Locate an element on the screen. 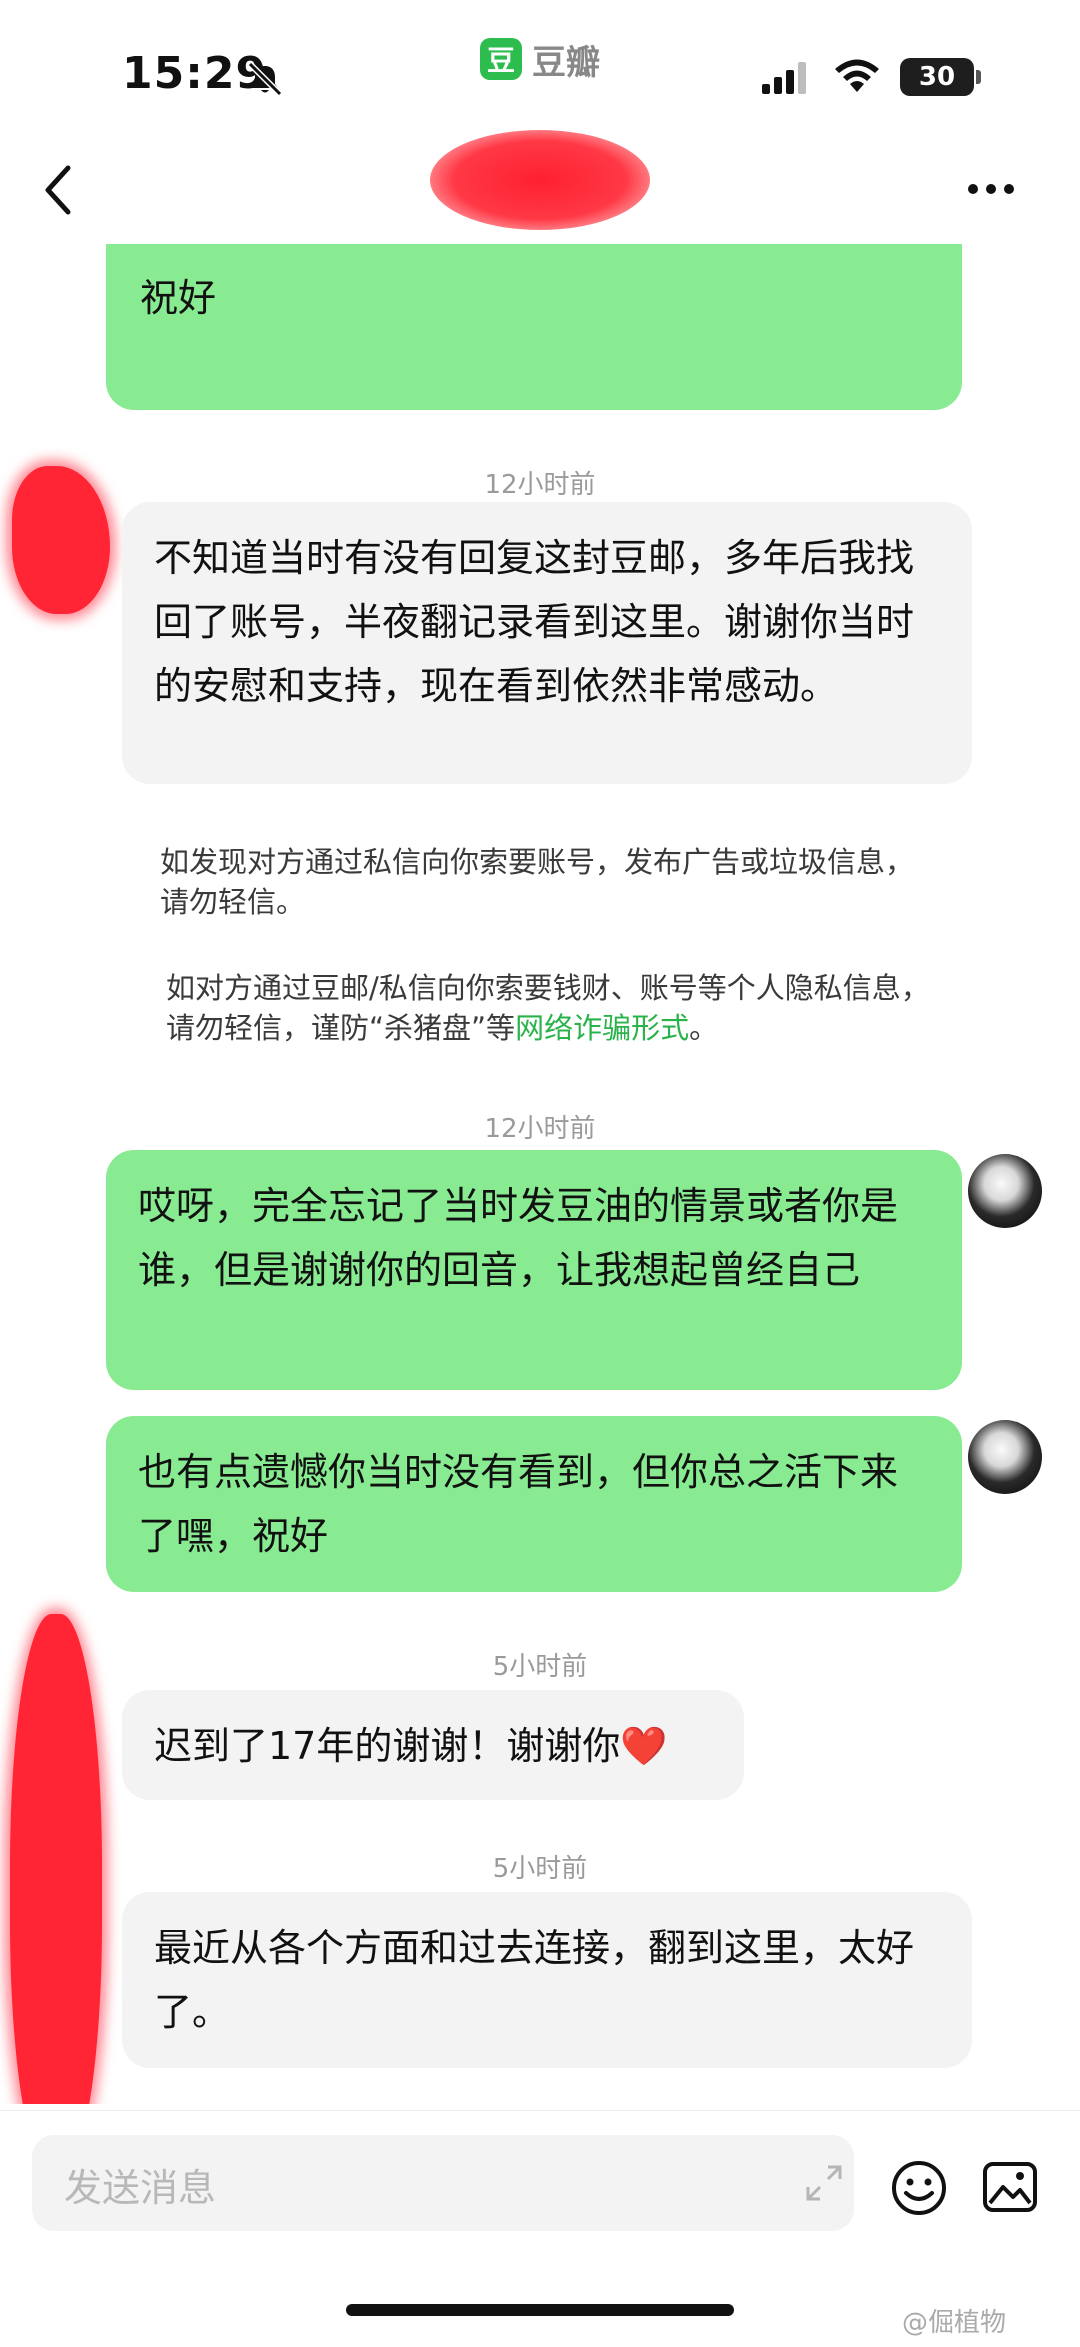 Image resolution: width=1080 pixels, height=2347 pixels. message-bubble-mine: 哎呀，完全忘记了当时发豆油的情景或者你是谁，但是谢谢你的回音，让我想起曾经自己 is located at coordinates (534, 1270).